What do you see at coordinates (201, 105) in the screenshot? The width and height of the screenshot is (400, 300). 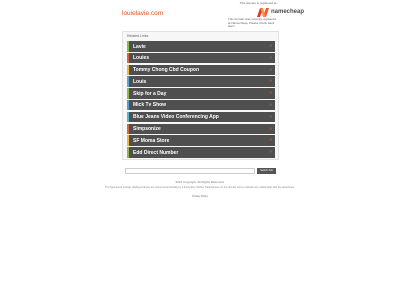 I see `related-link-mick-tv-show: Mick Tv Show »` at bounding box center [201, 105].